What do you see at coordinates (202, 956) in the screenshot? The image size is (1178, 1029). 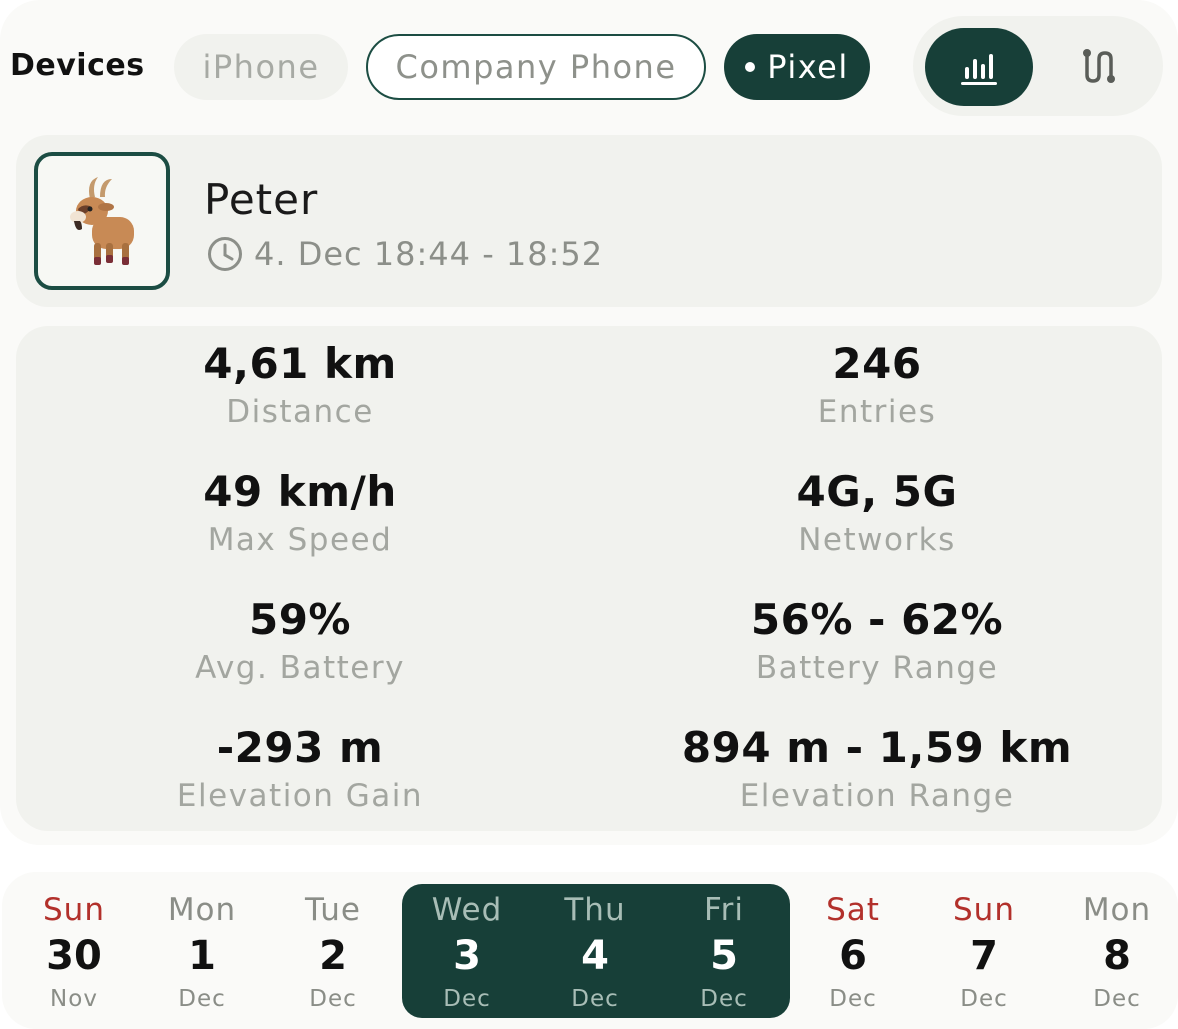 I see `day-number: 1` at bounding box center [202, 956].